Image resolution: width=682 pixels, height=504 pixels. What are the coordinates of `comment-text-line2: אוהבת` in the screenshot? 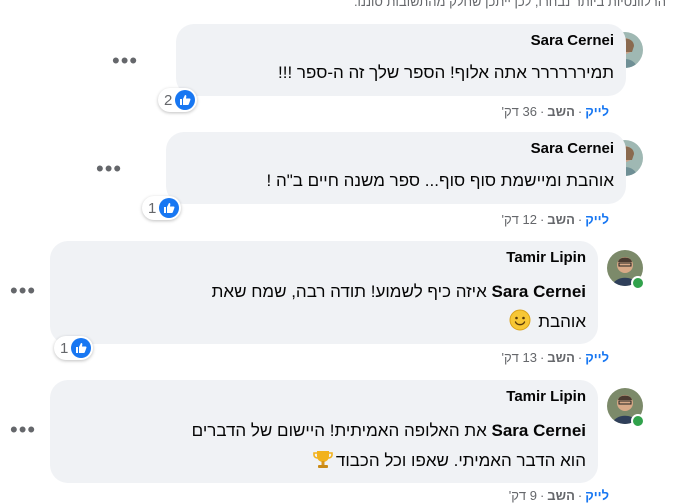 It's located at (546, 321).